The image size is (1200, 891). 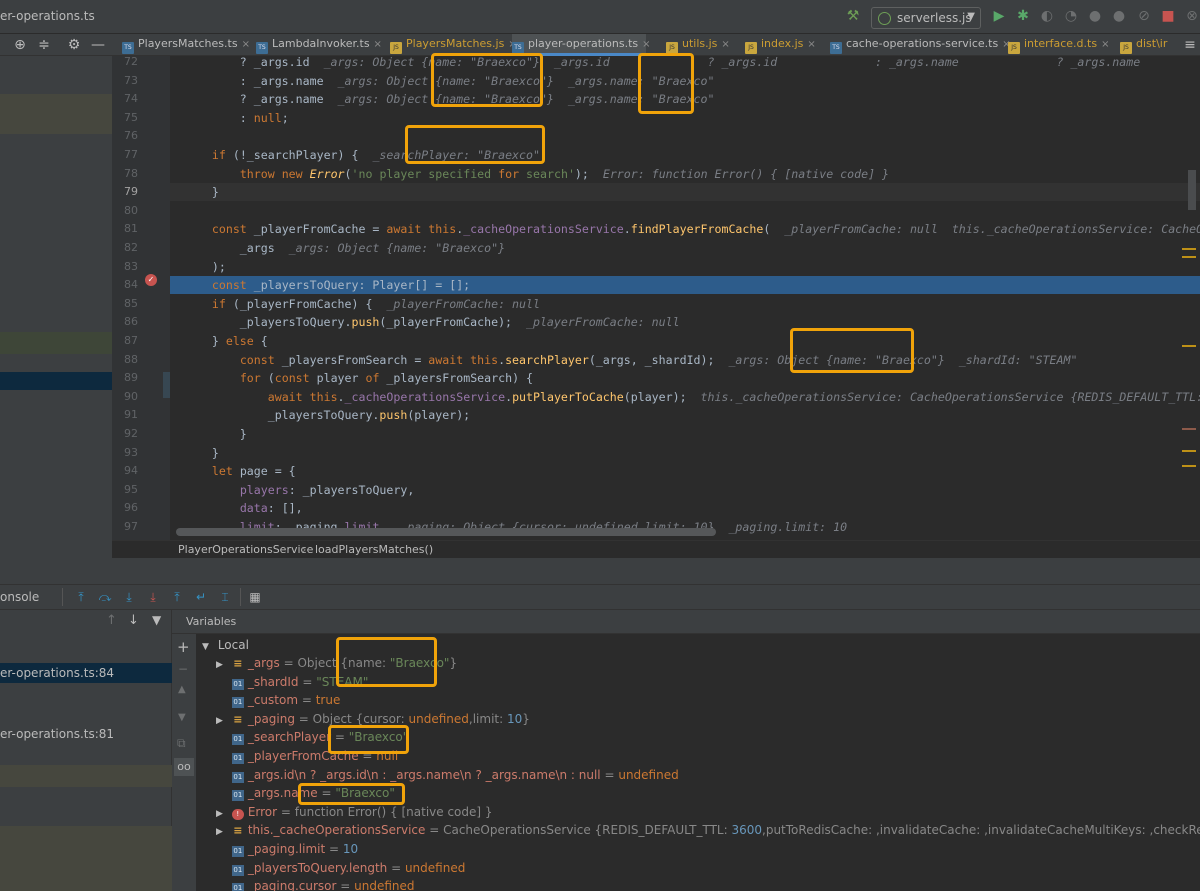 I want to click on tab-cache-operations-service-ts: TS cache-operations-service.ts ×, so click(x=920, y=45).